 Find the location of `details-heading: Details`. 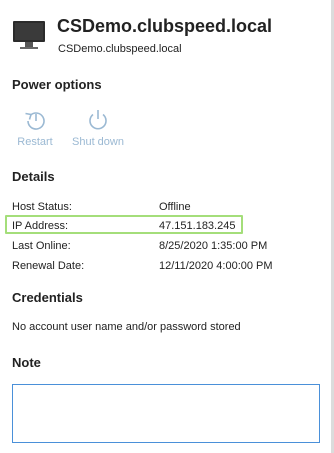

details-heading: Details is located at coordinates (33, 176).